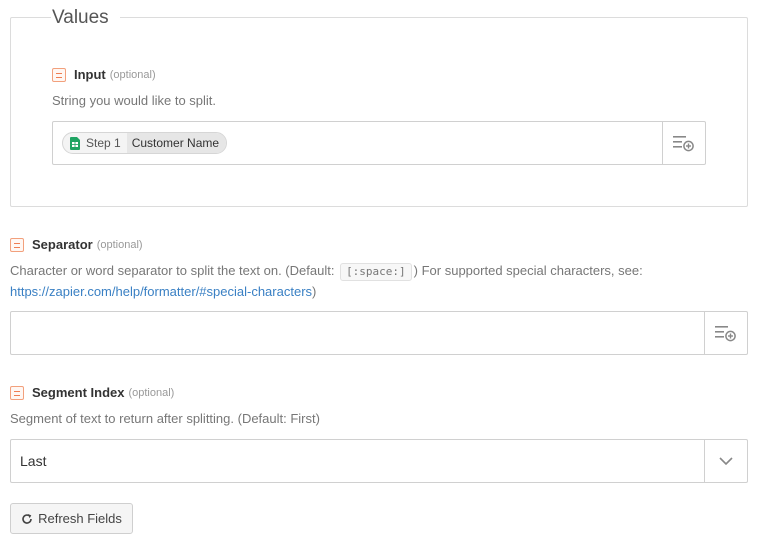 The width and height of the screenshot is (763, 557). Describe the element at coordinates (27, 518) in the screenshot. I see `refresh-icon` at that location.